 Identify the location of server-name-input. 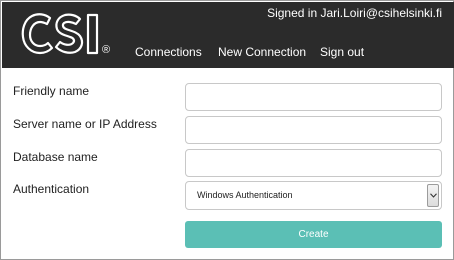
(313, 130).